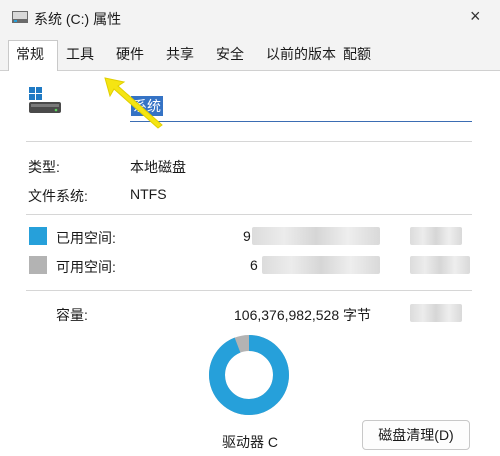 The image size is (500, 456). Describe the element at coordinates (321, 265) in the screenshot. I see `free-space-blurred-bytes` at that location.